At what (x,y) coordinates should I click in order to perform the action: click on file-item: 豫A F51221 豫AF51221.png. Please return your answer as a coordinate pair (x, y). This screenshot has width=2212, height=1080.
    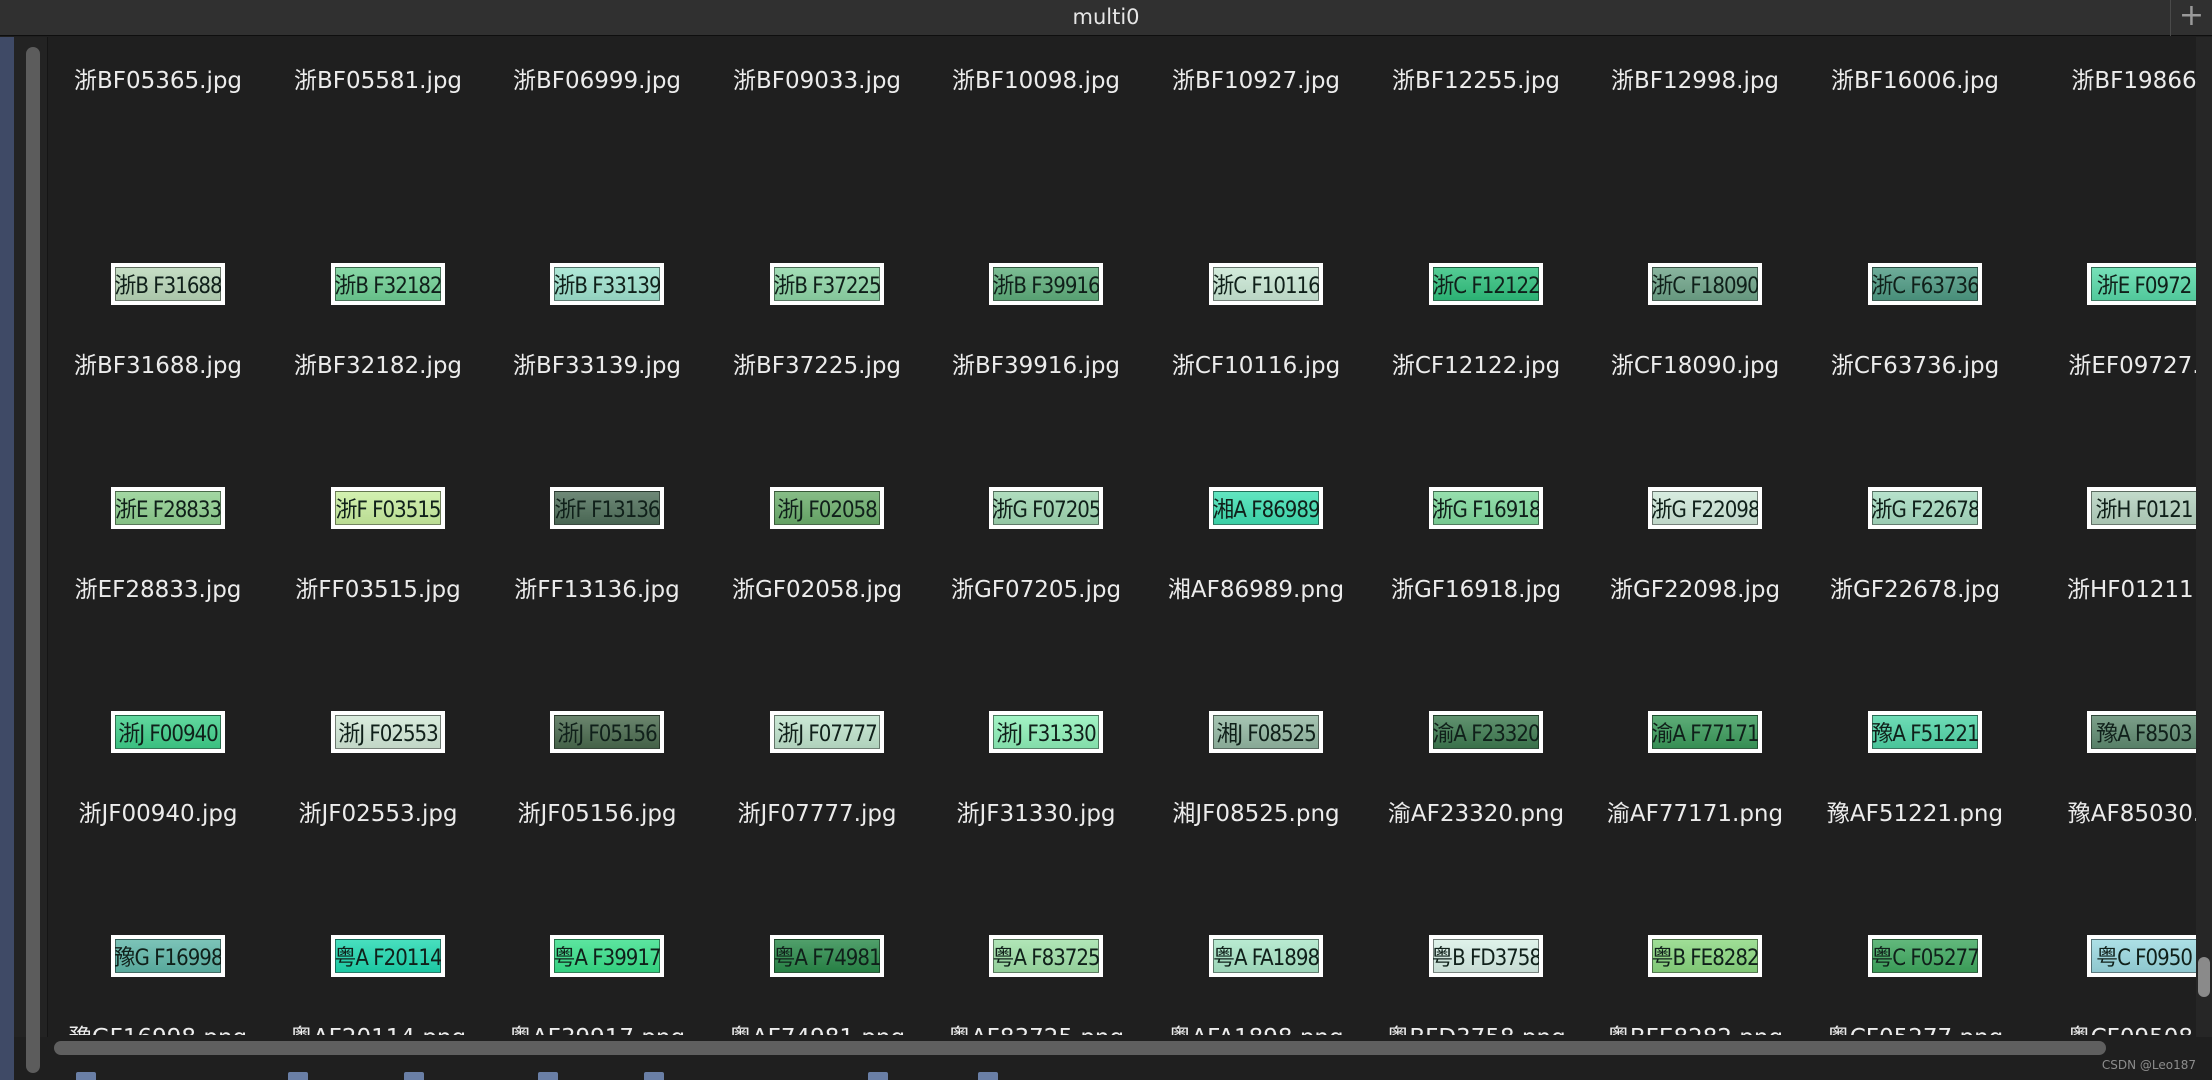
    Looking at the image, I should click on (1915, 728).